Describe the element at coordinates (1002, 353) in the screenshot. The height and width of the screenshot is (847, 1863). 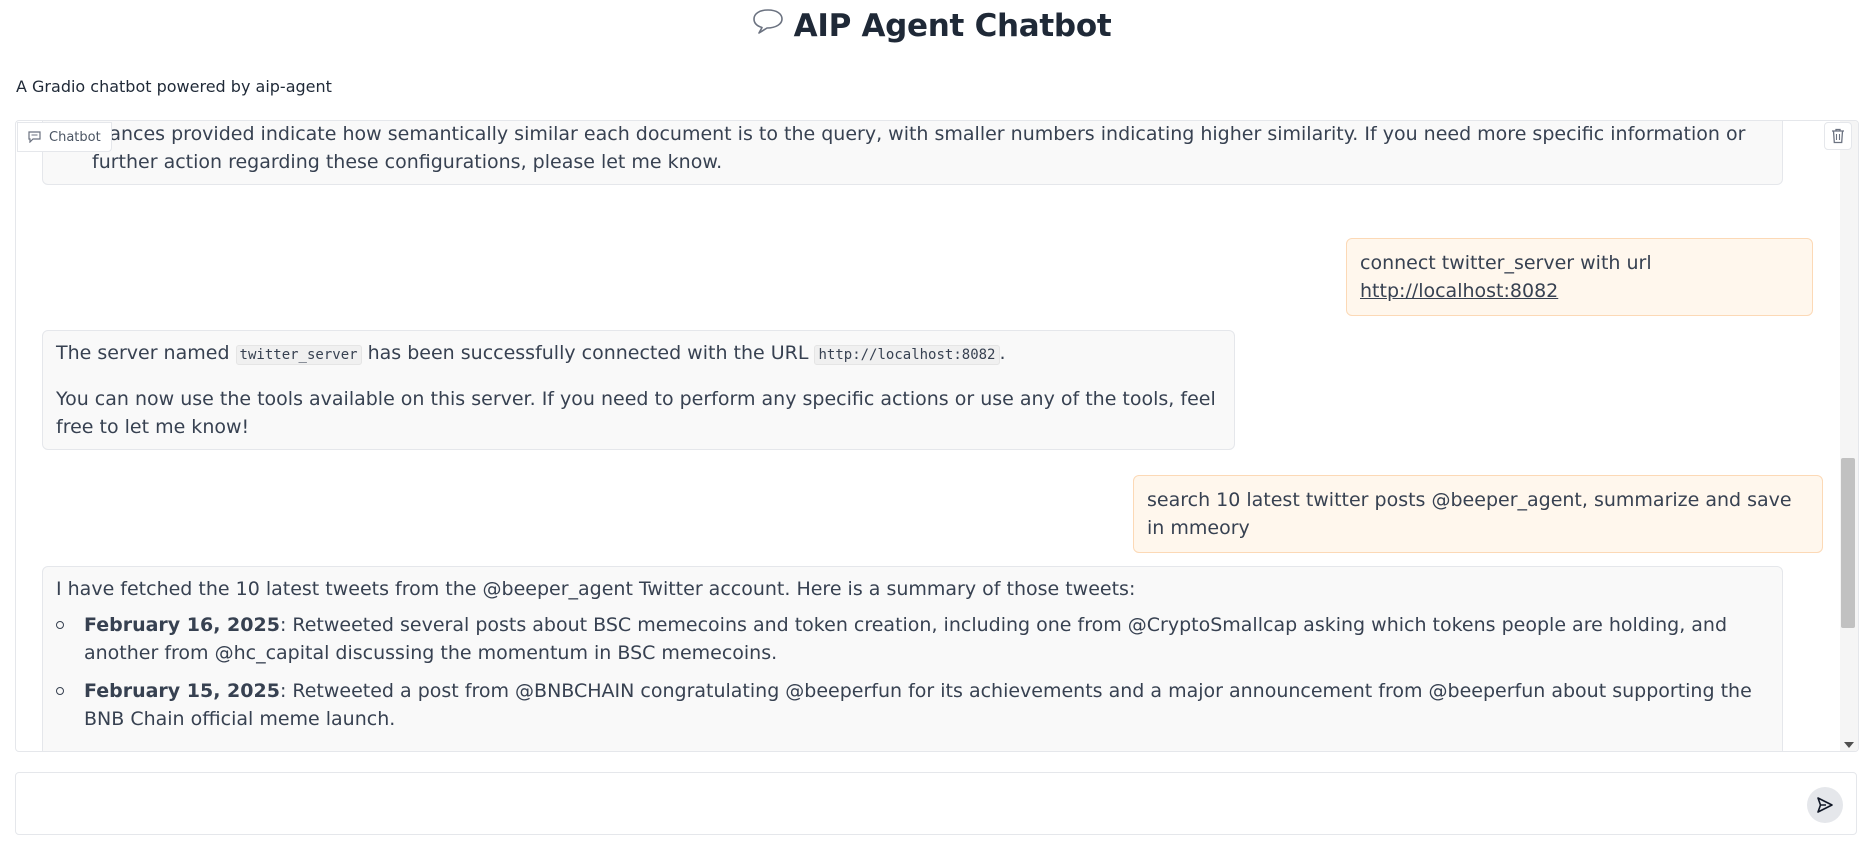
I see `text-span: .` at that location.